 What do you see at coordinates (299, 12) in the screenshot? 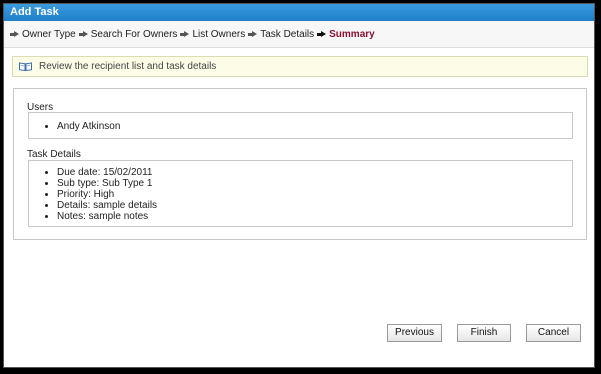
I see `dialog-title: Add Task` at bounding box center [299, 12].